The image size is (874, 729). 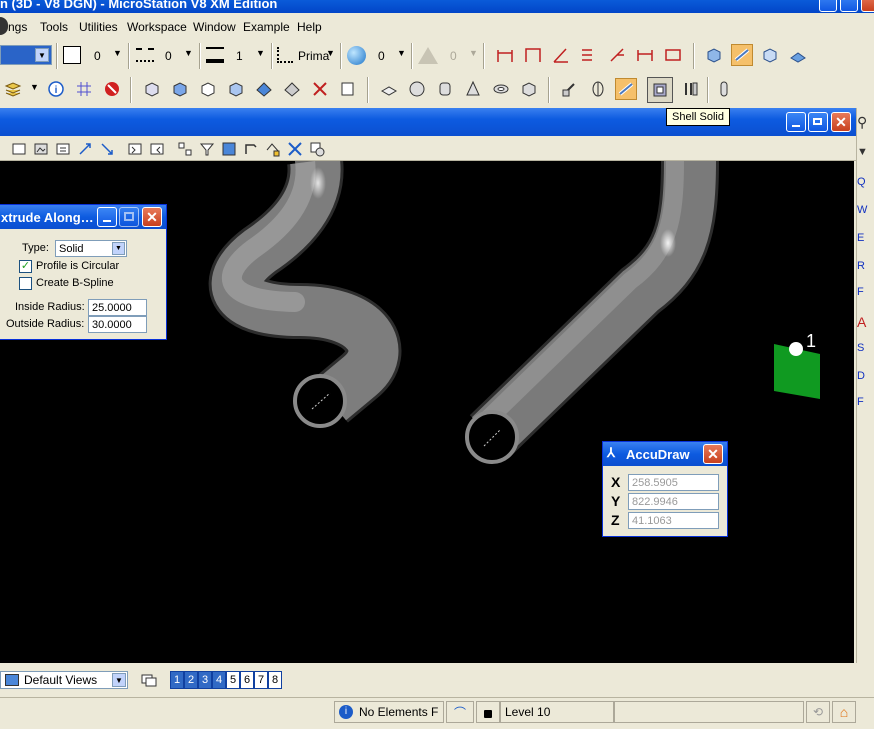 I want to click on 3d-tool-4-icon, so click(x=236, y=89).